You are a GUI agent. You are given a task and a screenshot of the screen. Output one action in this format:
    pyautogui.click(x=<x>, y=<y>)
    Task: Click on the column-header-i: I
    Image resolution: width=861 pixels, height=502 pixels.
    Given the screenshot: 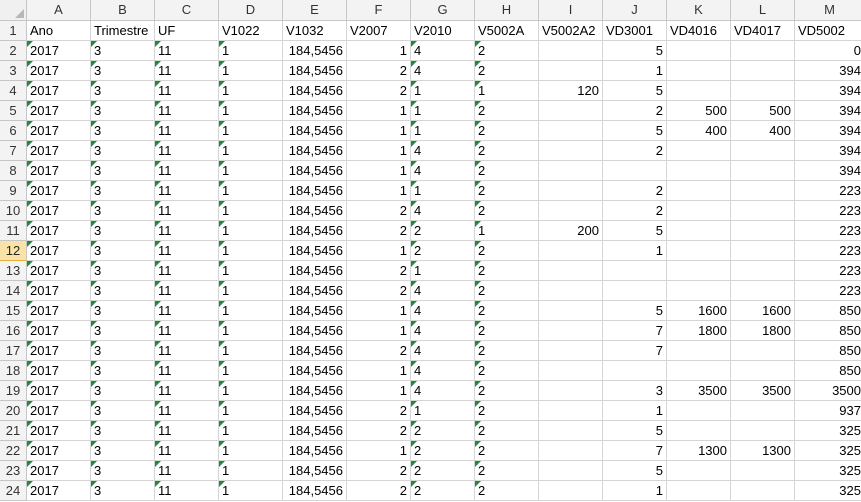 What is the action you would take?
    pyautogui.click(x=571, y=10)
    